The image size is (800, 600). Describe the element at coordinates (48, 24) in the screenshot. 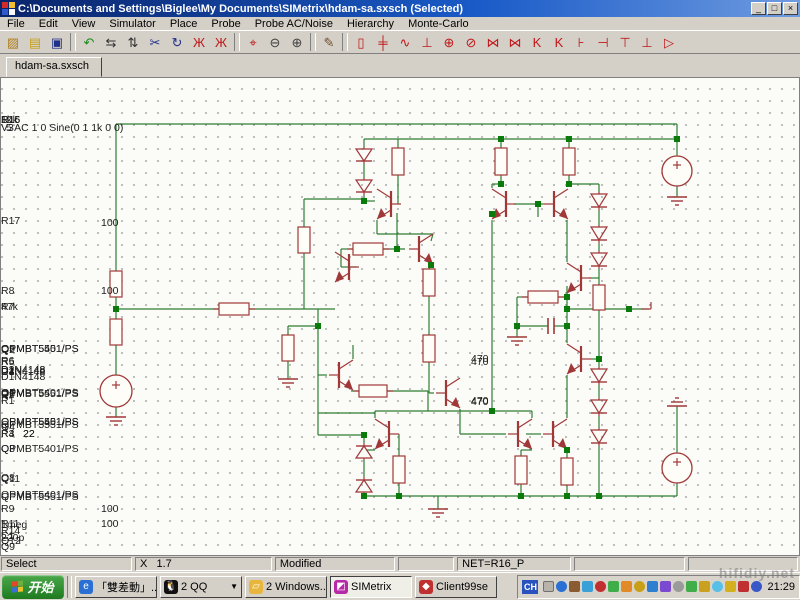

I see `menu-edit: Edit` at that location.